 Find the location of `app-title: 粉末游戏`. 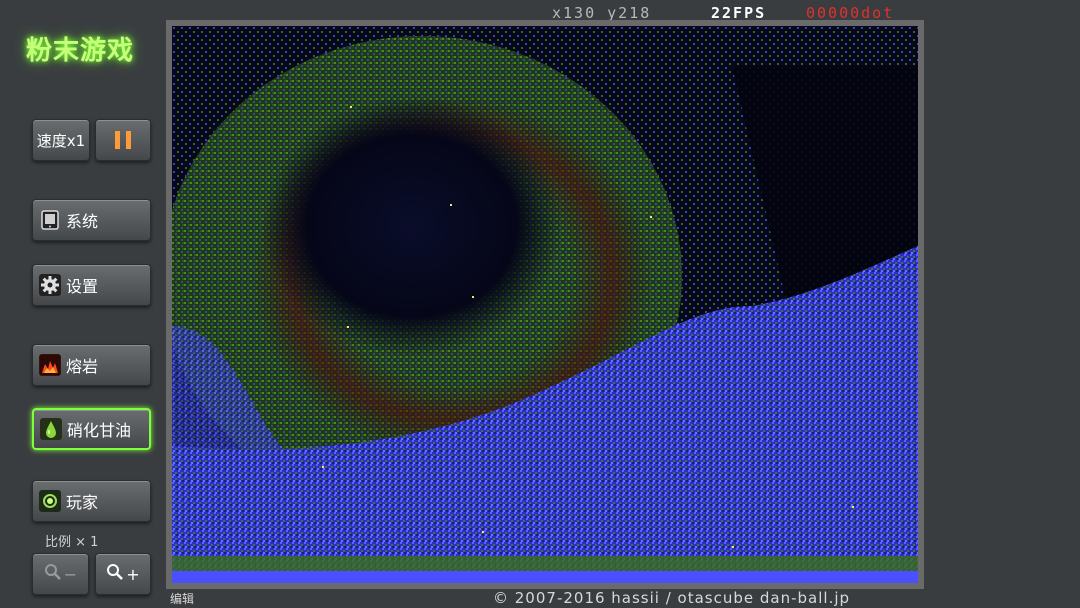

app-title: 粉末游戏 is located at coordinates (80, 51).